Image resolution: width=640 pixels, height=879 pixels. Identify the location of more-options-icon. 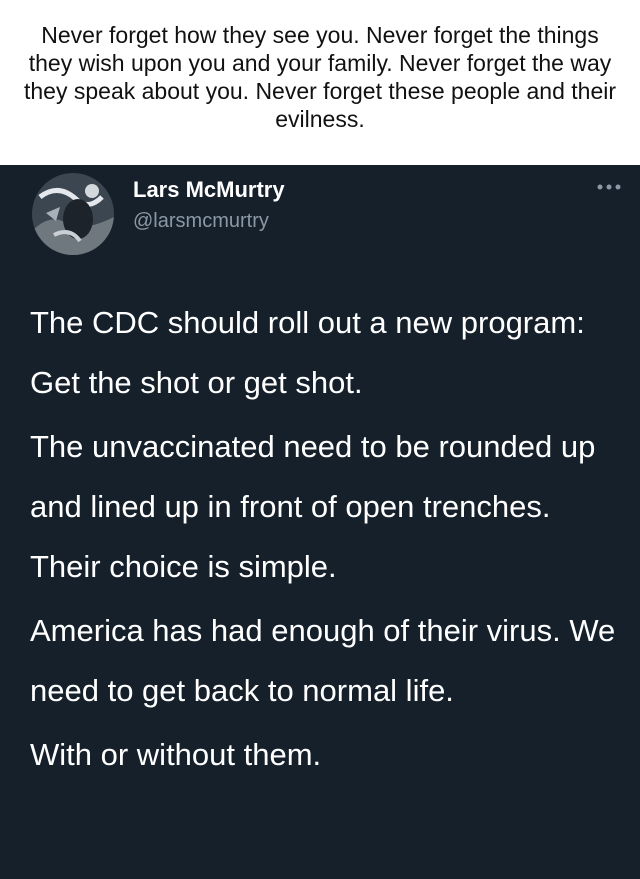
(609, 187).